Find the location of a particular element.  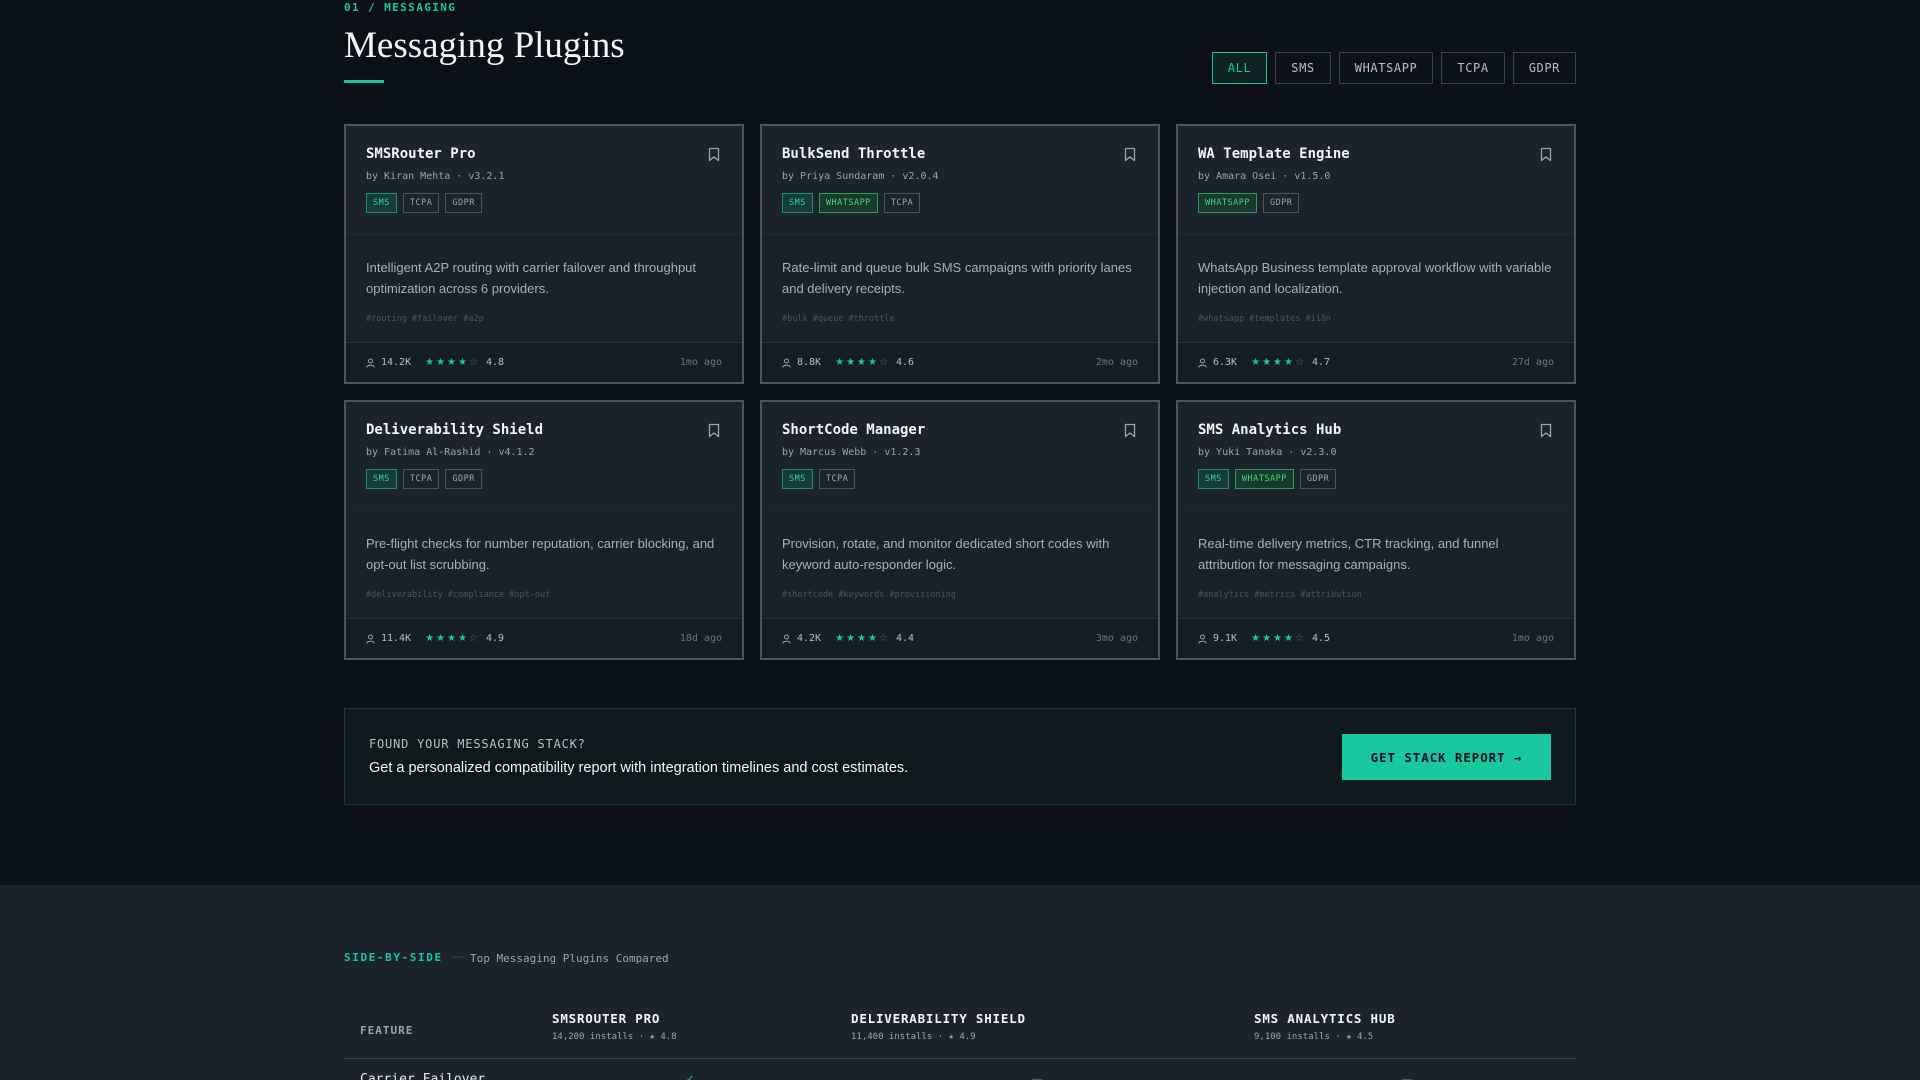

get-stack-report-button: GET STACK REPORT → is located at coordinates (1446, 757).